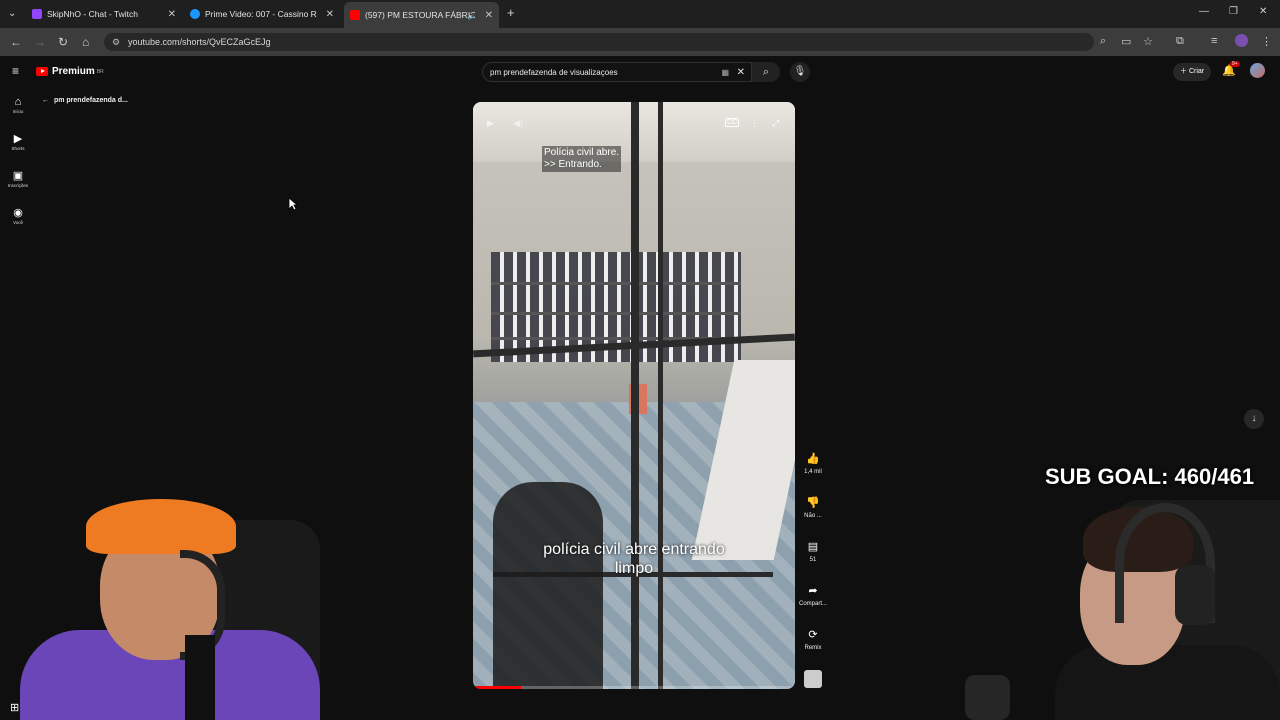 The image size is (1280, 720). I want to click on site-info-icon: ⚙, so click(116, 42).